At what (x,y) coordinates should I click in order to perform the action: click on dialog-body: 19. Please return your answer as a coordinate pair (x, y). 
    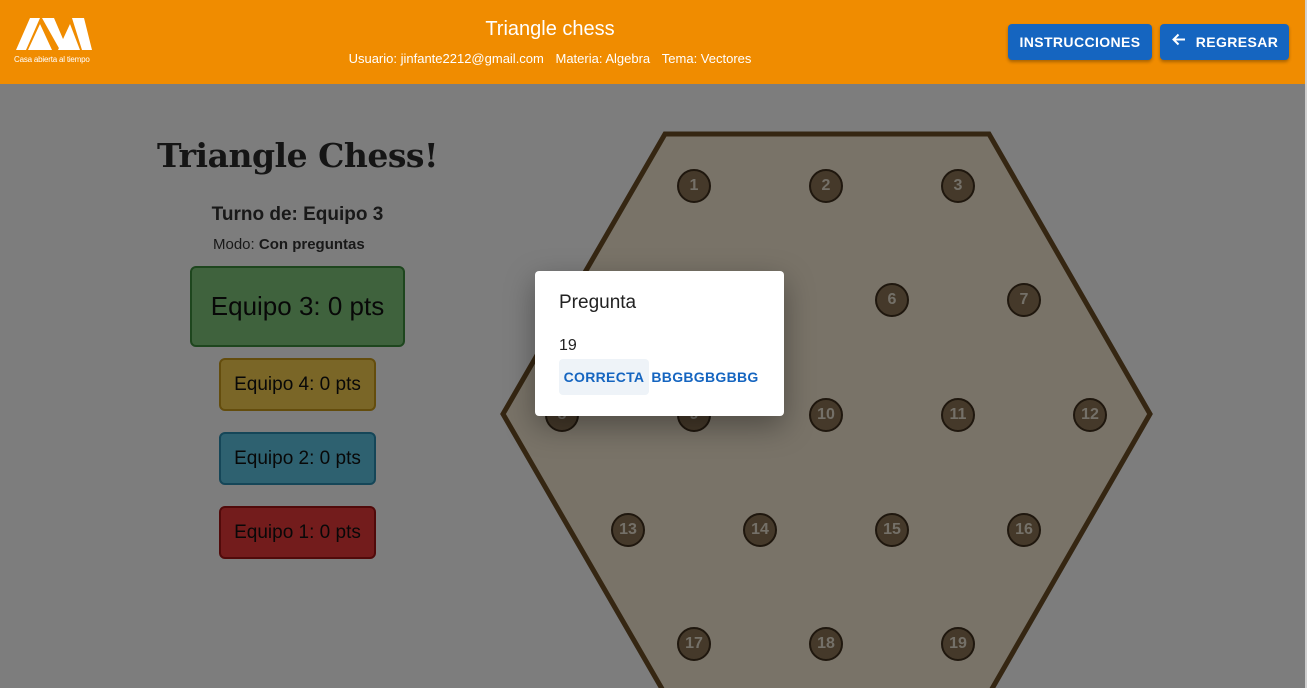
    Looking at the image, I should click on (568, 345).